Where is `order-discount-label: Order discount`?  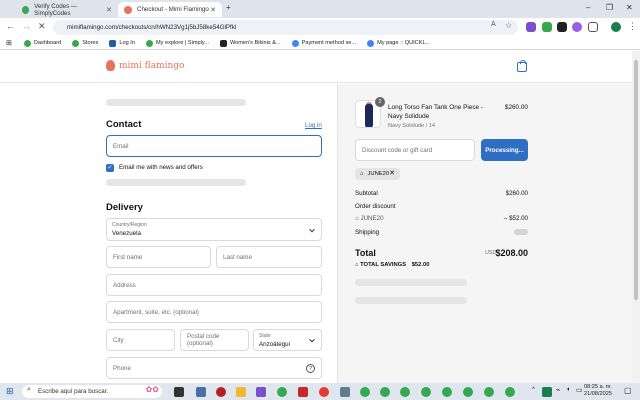 order-discount-label: Order discount is located at coordinates (375, 206).